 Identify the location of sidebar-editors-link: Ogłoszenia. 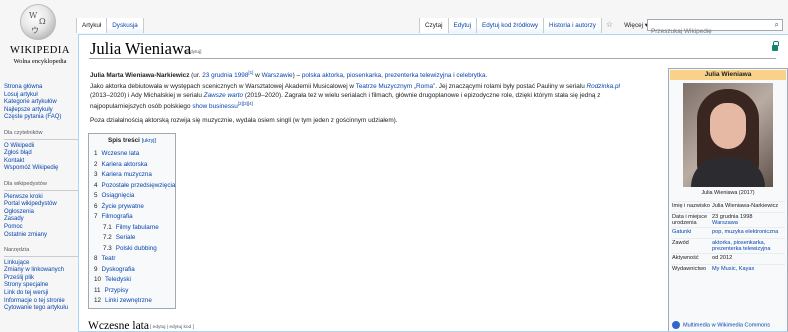
(41, 213).